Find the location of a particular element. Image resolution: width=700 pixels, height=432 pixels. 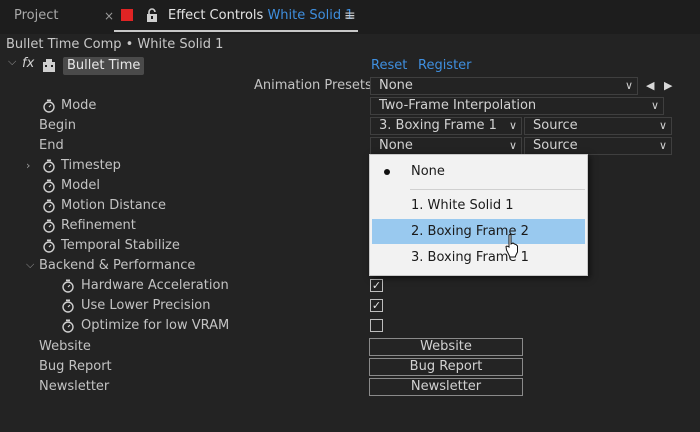

menu-item-boxing-frame-1: 3. Boxing Frame 1 is located at coordinates (478, 257).